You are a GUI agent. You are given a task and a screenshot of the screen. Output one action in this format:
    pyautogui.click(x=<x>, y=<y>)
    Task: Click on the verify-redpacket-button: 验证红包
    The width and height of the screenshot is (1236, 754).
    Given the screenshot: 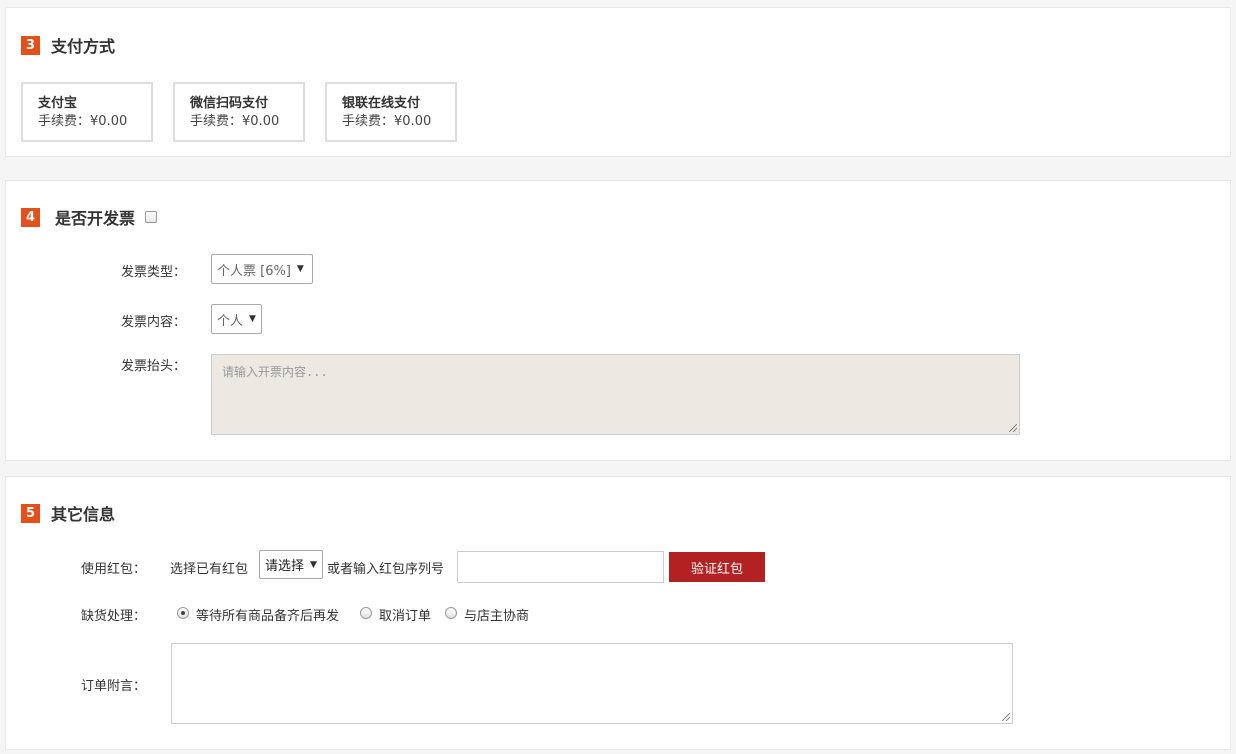 What is the action you would take?
    pyautogui.click(x=717, y=567)
    